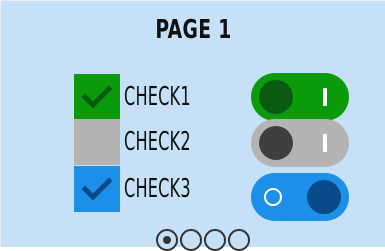 This screenshot has height=251, width=385. I want to click on checkbox-label-1: CHECK1, so click(157, 97).